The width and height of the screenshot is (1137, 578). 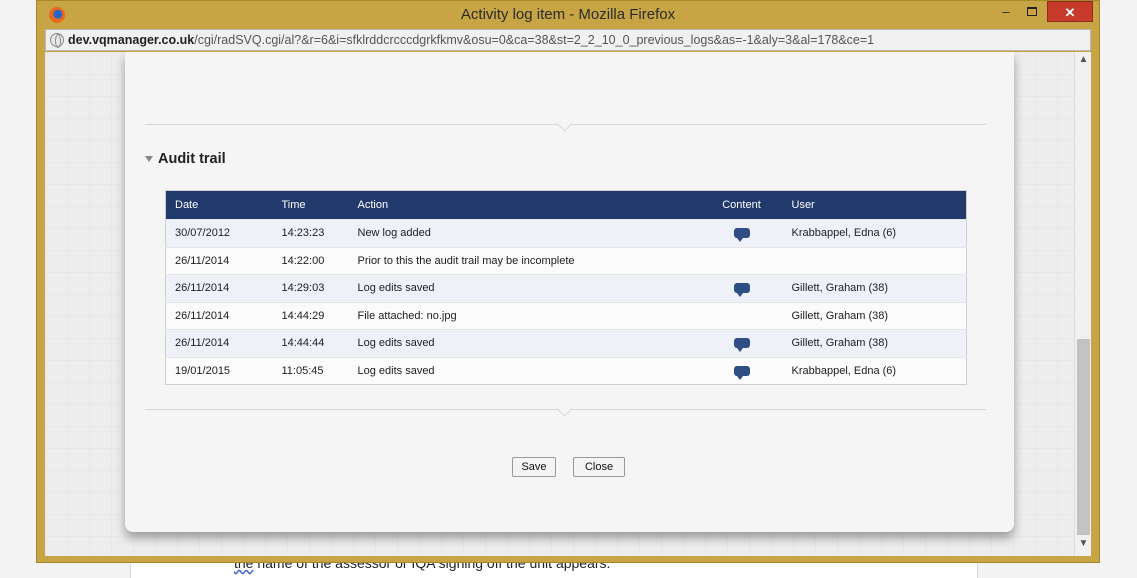 What do you see at coordinates (192, 159) in the screenshot?
I see `audit-trail-title: Audit trail` at bounding box center [192, 159].